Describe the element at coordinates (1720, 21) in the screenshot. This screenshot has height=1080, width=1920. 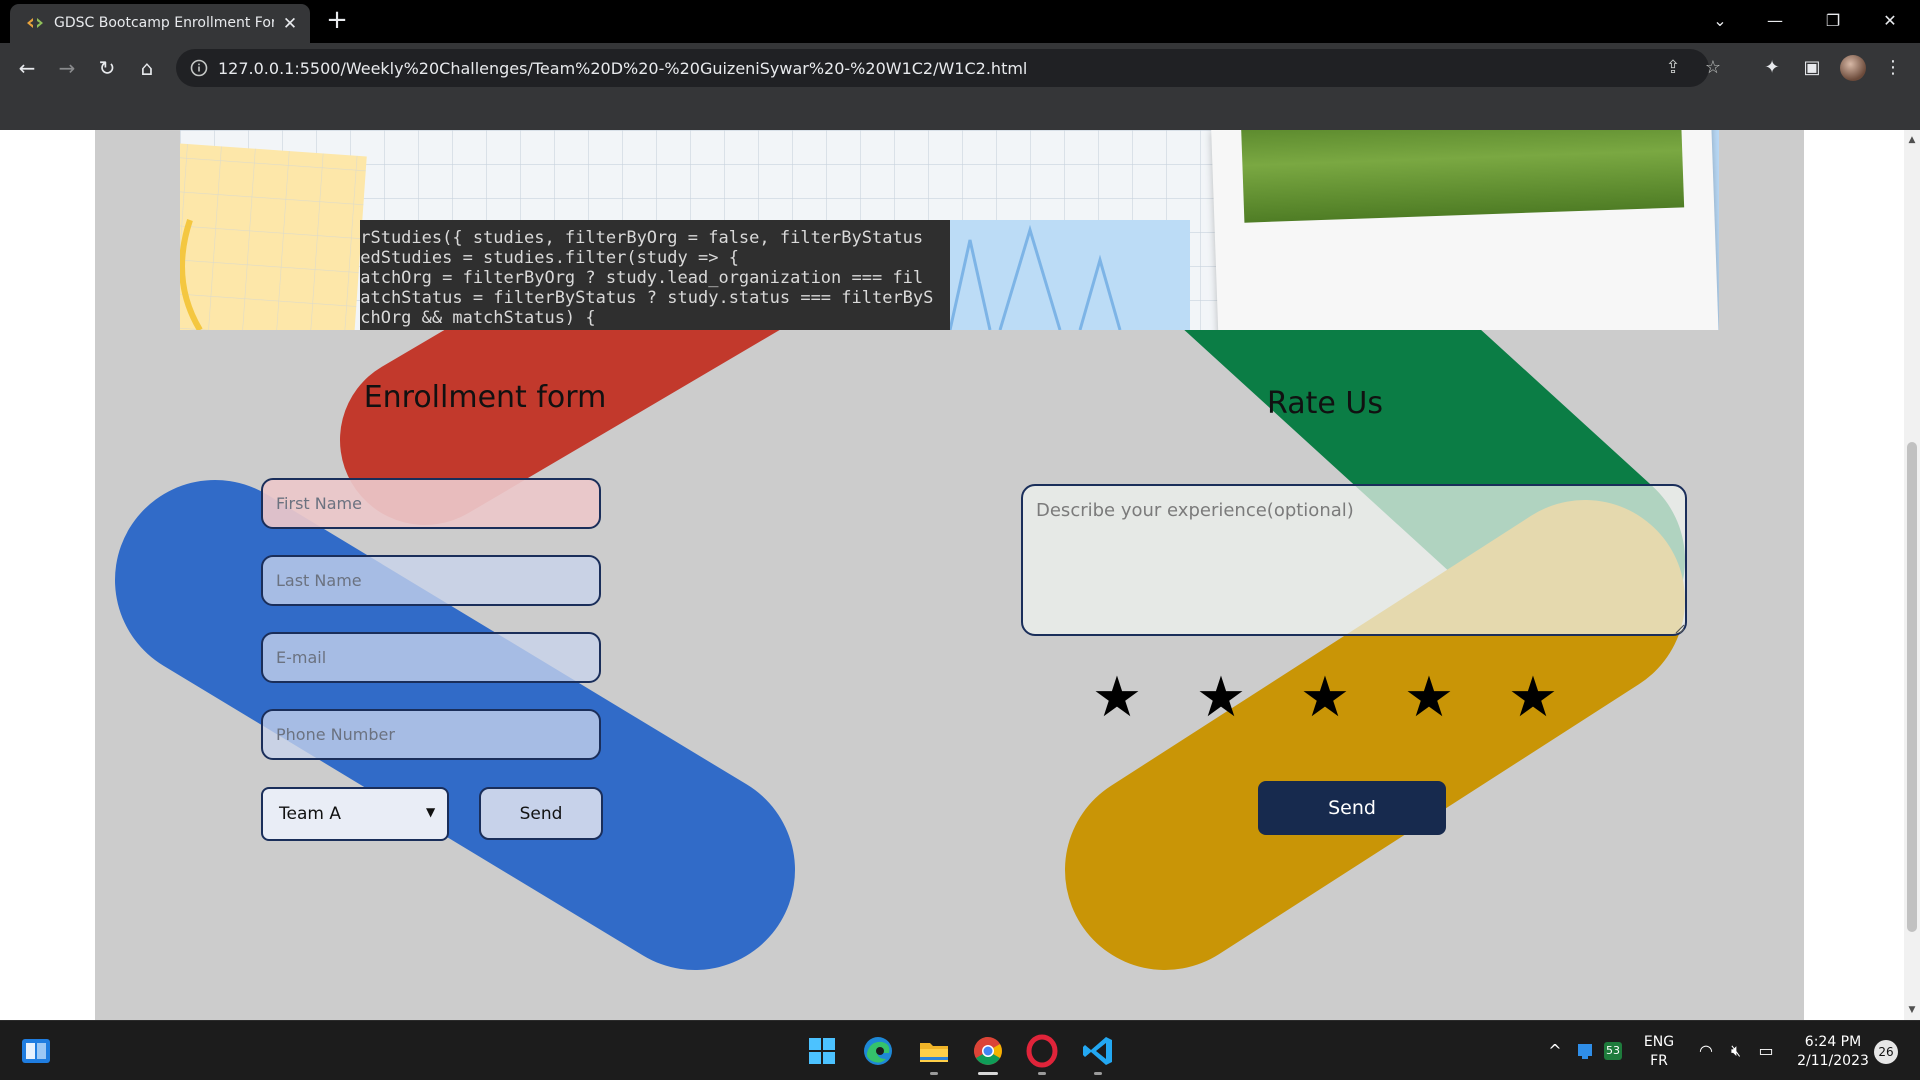
I see `tab-search-chevron-icon: ⌄` at that location.